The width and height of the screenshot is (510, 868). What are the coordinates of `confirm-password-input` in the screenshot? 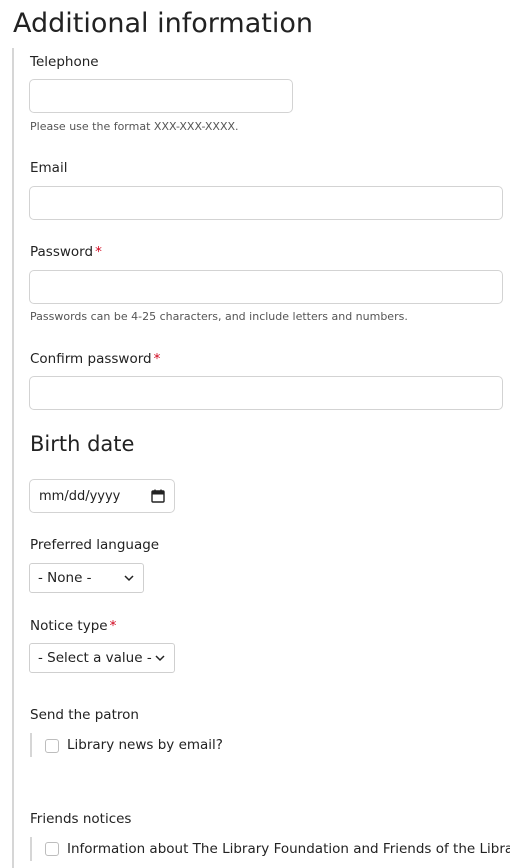 It's located at (266, 393).